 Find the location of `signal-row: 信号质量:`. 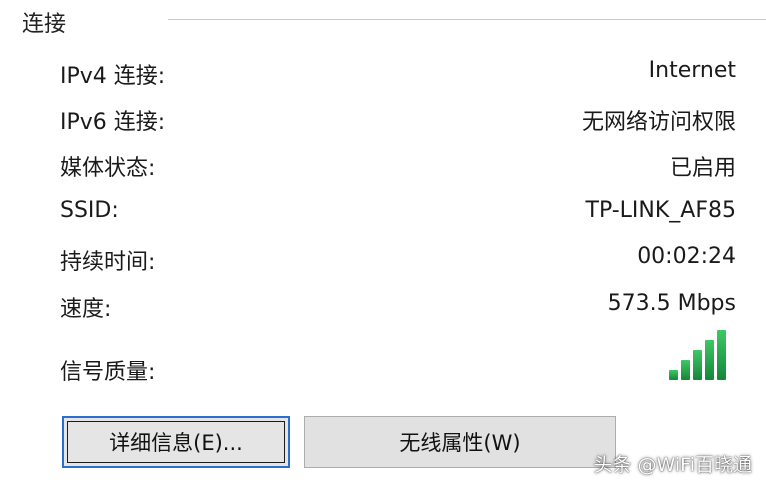

signal-row: 信号质量: is located at coordinates (398, 369).